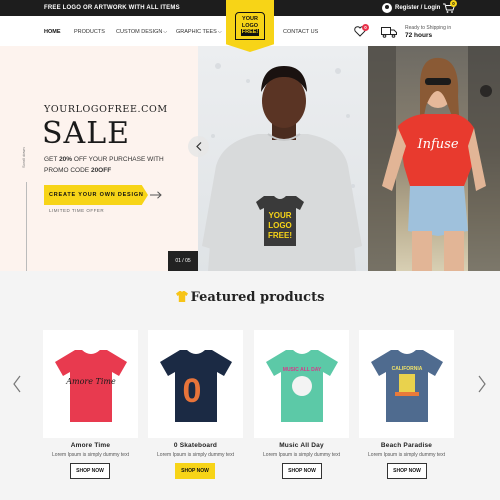 This screenshot has width=500, height=500. What do you see at coordinates (66, 159) in the screenshot?
I see `offer-percent: 20%` at bounding box center [66, 159].